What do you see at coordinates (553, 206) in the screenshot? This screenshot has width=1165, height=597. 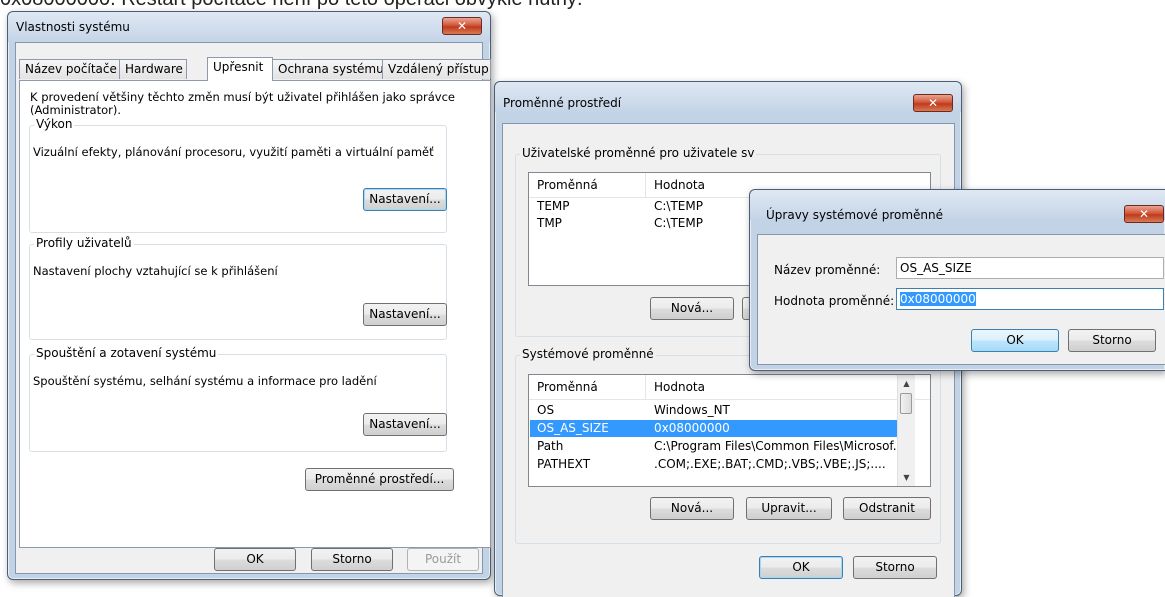 I see `user-var-name: TEMP` at bounding box center [553, 206].